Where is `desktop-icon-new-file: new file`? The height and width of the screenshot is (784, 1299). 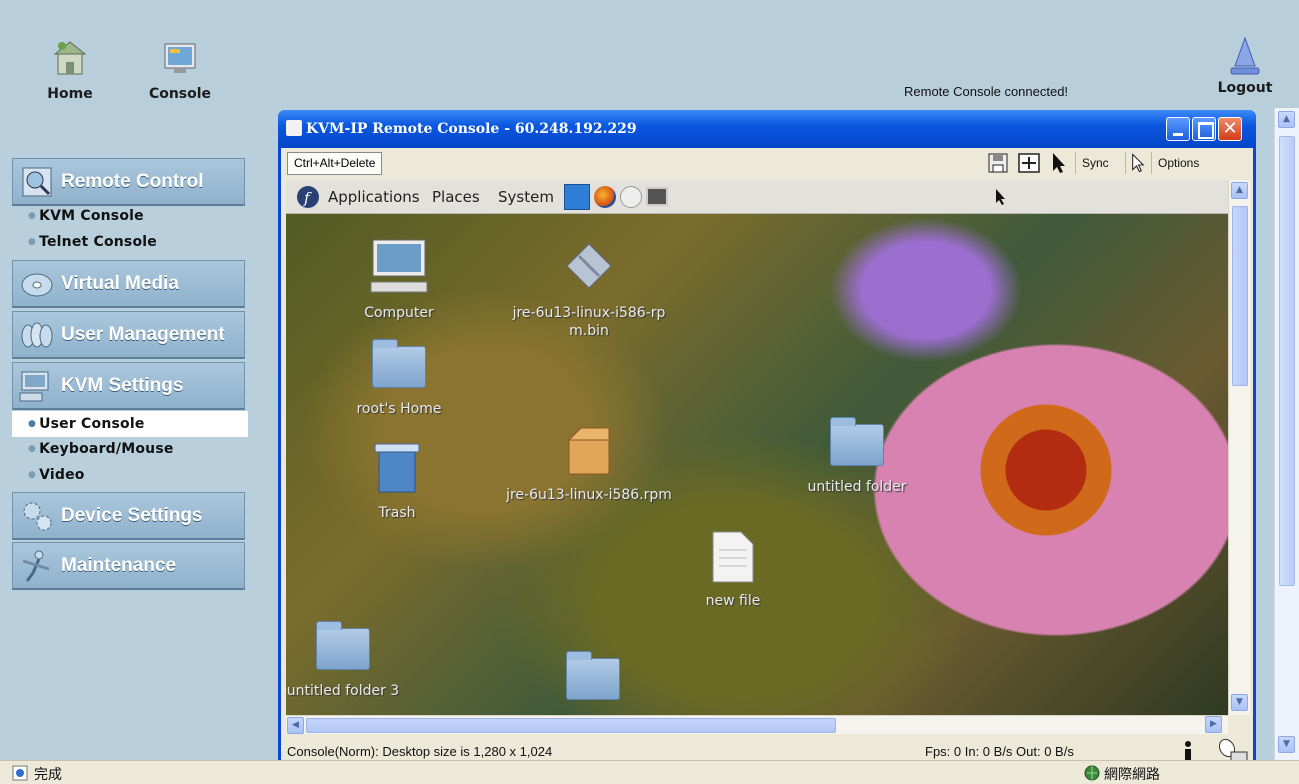
desktop-icon-new-file: new file is located at coordinates (733, 570).